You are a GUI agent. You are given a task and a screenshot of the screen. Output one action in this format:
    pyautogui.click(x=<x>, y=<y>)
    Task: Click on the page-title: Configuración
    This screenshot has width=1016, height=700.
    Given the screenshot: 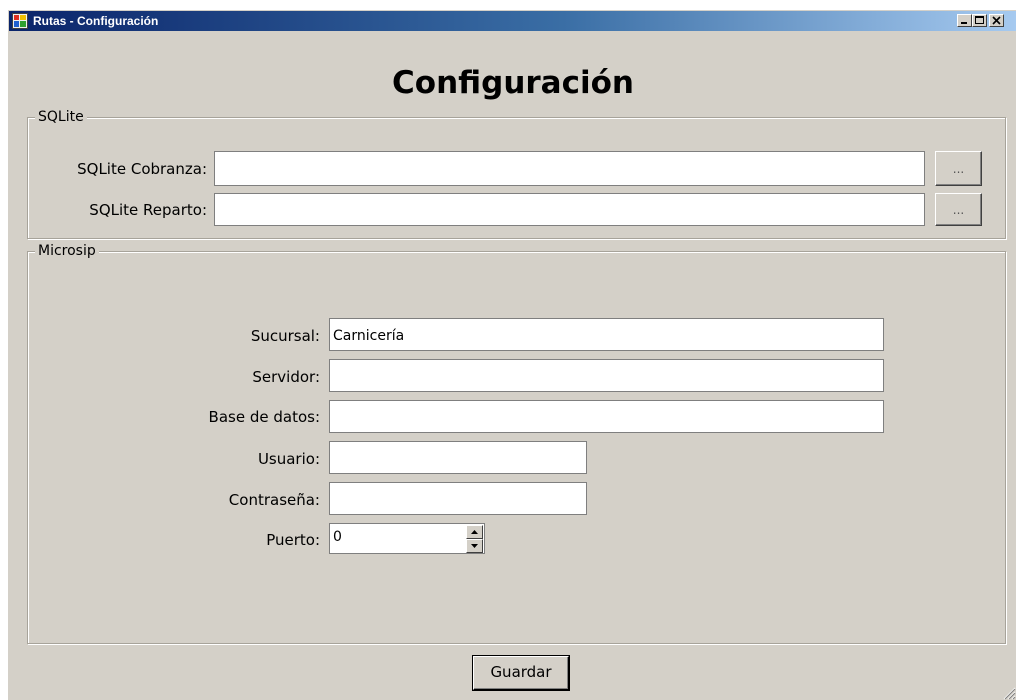 What is the action you would take?
    pyautogui.click(x=513, y=83)
    